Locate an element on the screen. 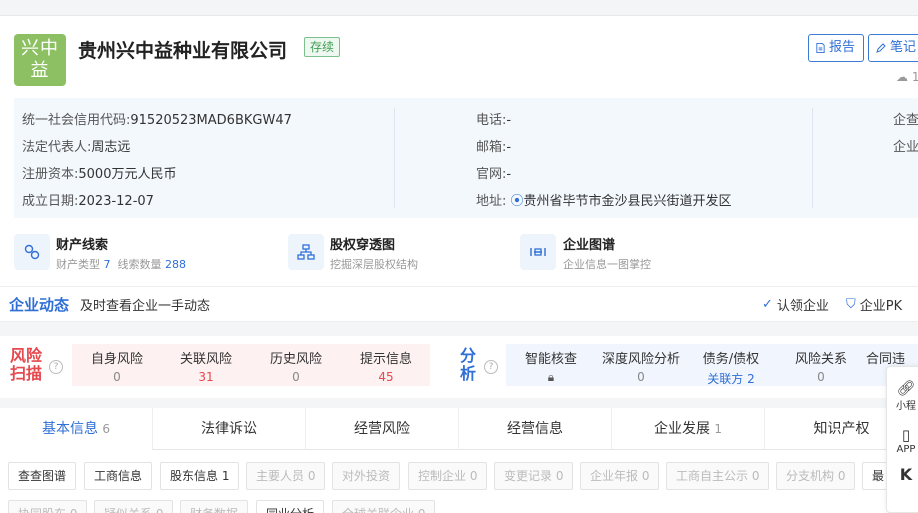 The image size is (918, 513). subtab-chip: 疑似关系 0 is located at coordinates (134, 506).